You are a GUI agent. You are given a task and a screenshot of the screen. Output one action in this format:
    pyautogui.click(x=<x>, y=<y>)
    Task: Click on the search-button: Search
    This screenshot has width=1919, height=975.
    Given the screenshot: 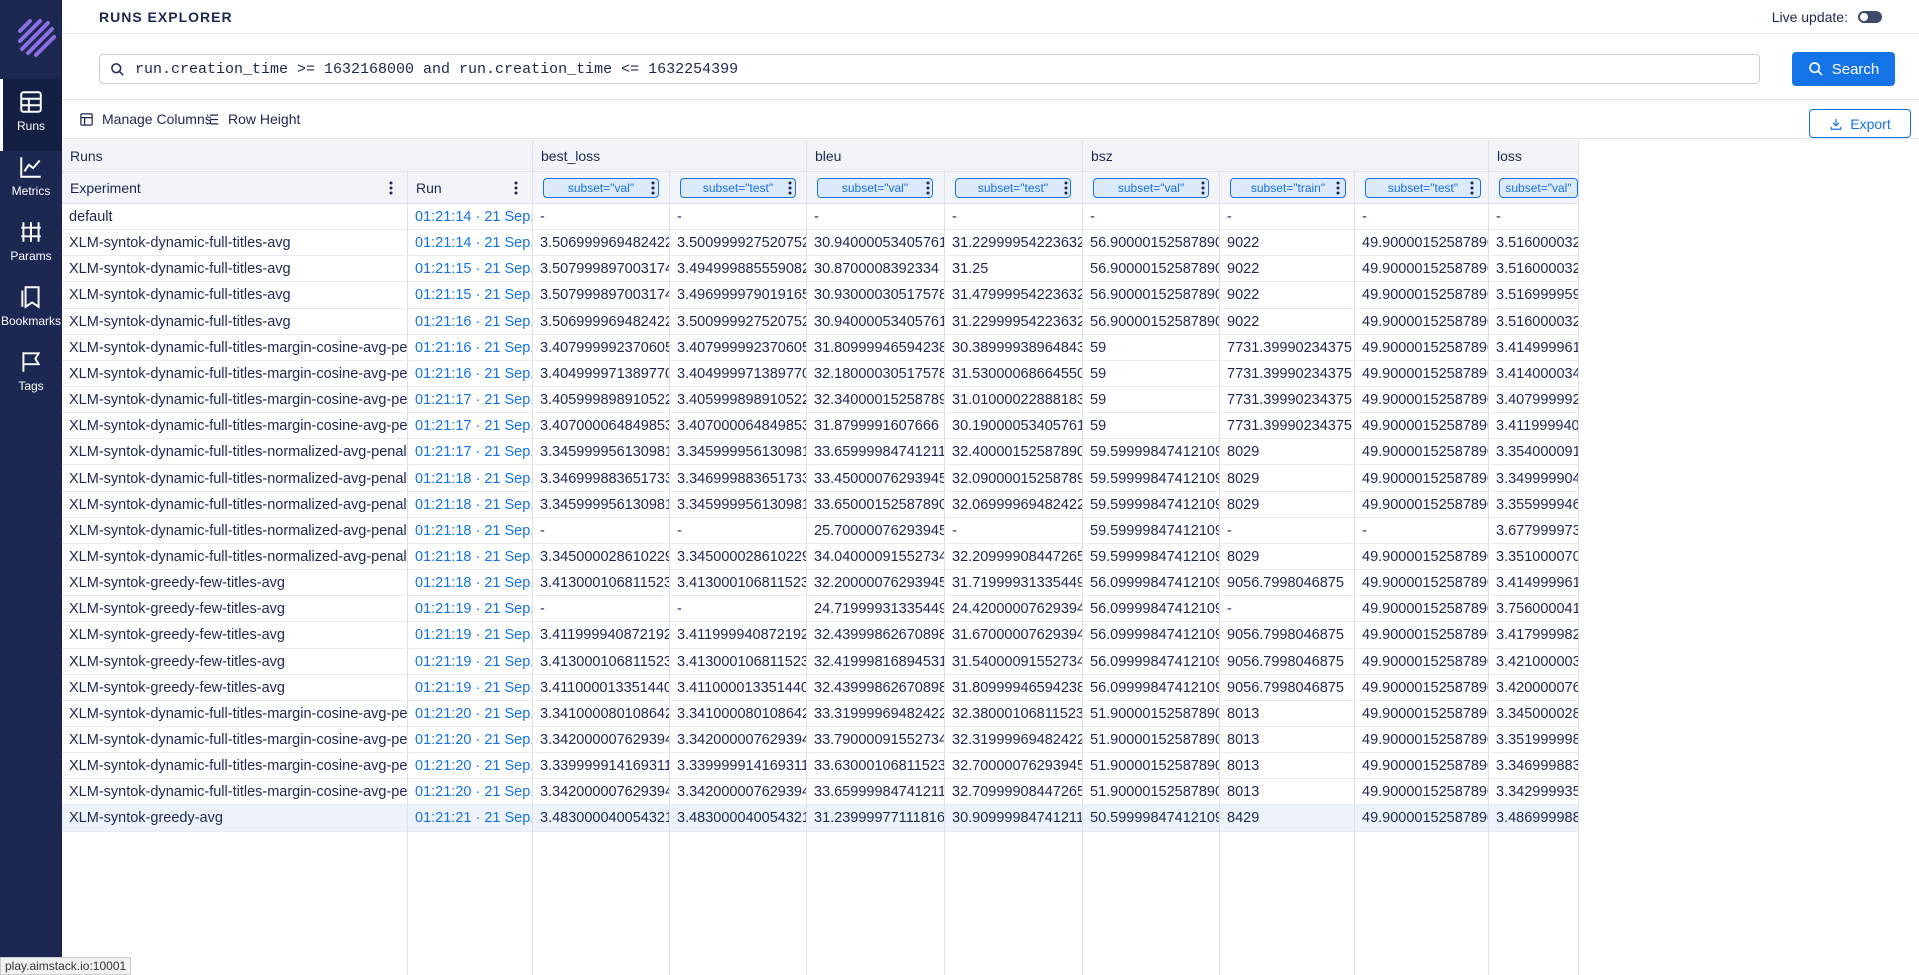 What is the action you would take?
    pyautogui.click(x=1843, y=69)
    